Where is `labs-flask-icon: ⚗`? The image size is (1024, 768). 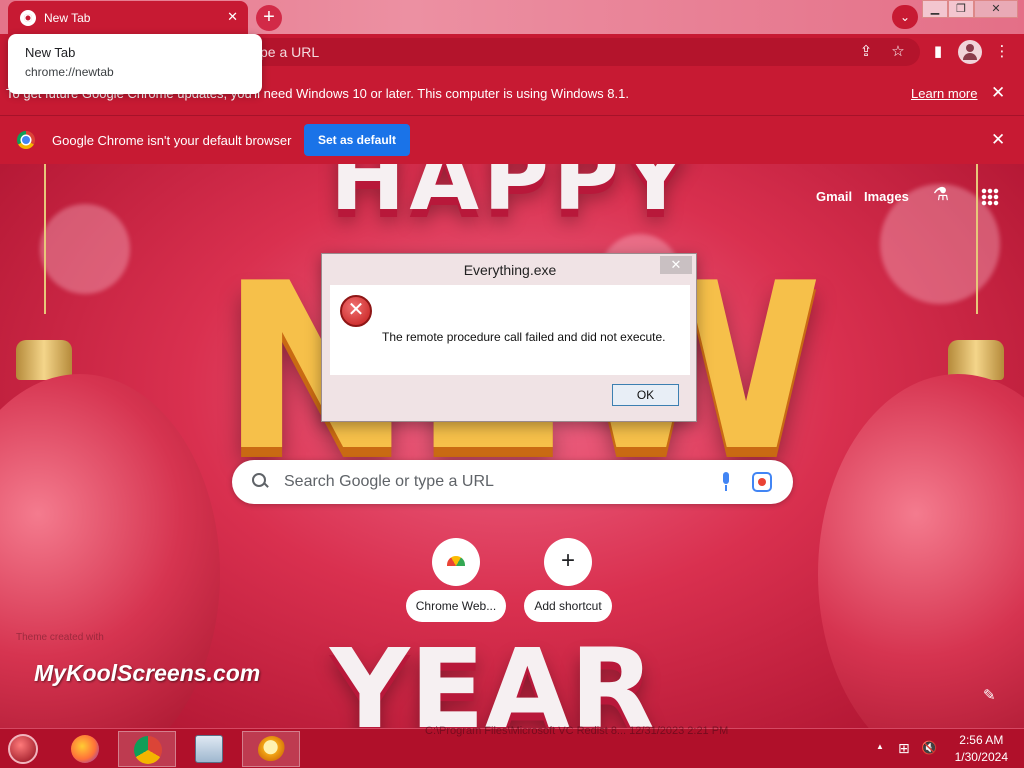
labs-flask-icon: ⚗ is located at coordinates (941, 196).